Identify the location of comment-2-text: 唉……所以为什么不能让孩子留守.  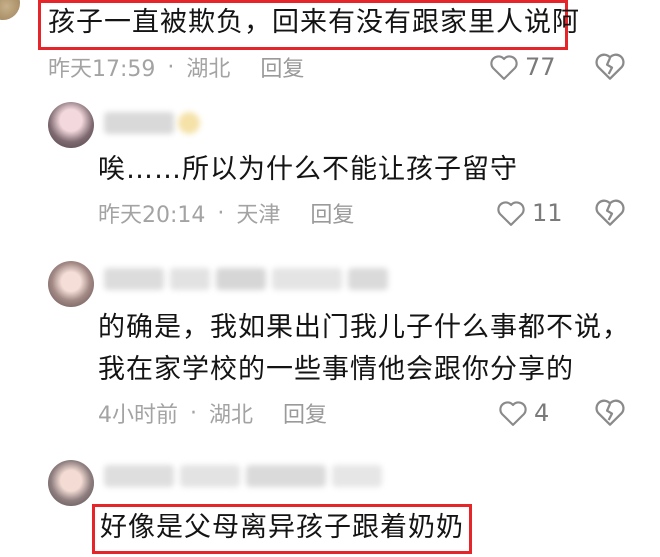
(308, 169).